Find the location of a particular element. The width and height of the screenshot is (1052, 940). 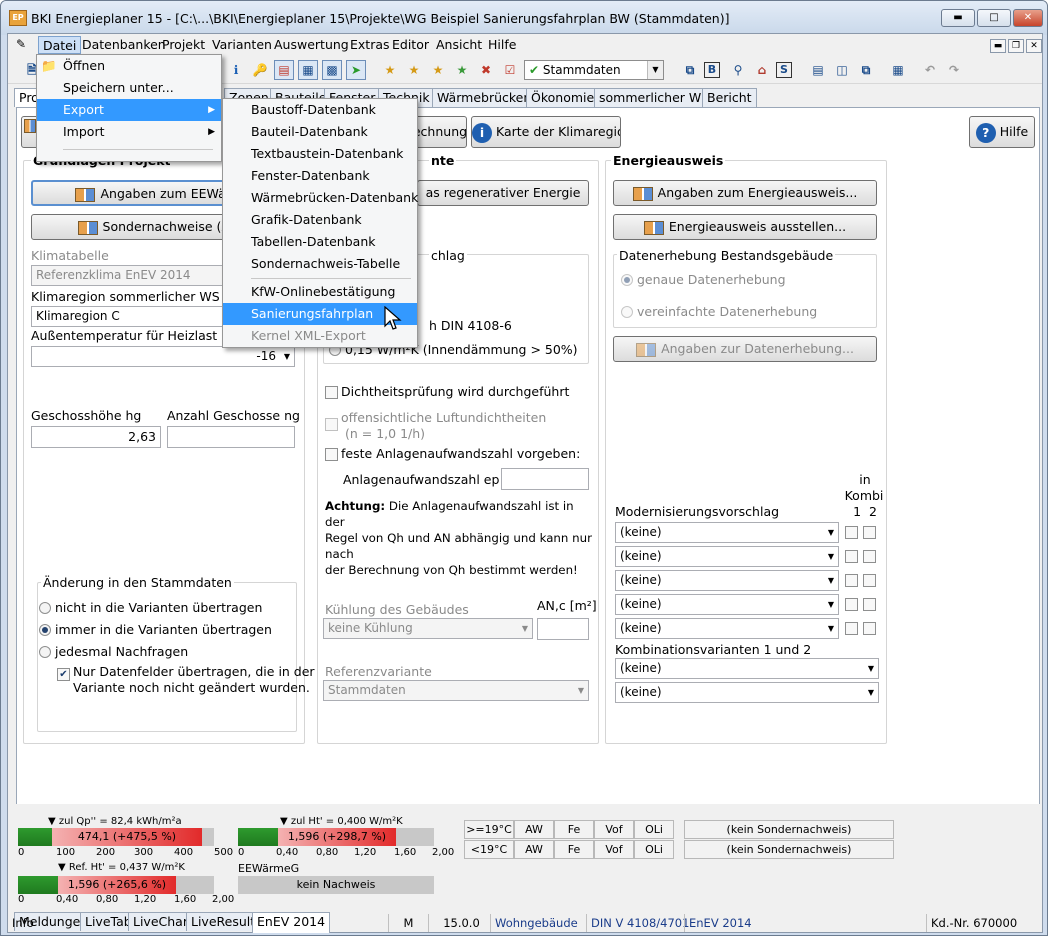

document-icon: ✎ is located at coordinates (25, 45).